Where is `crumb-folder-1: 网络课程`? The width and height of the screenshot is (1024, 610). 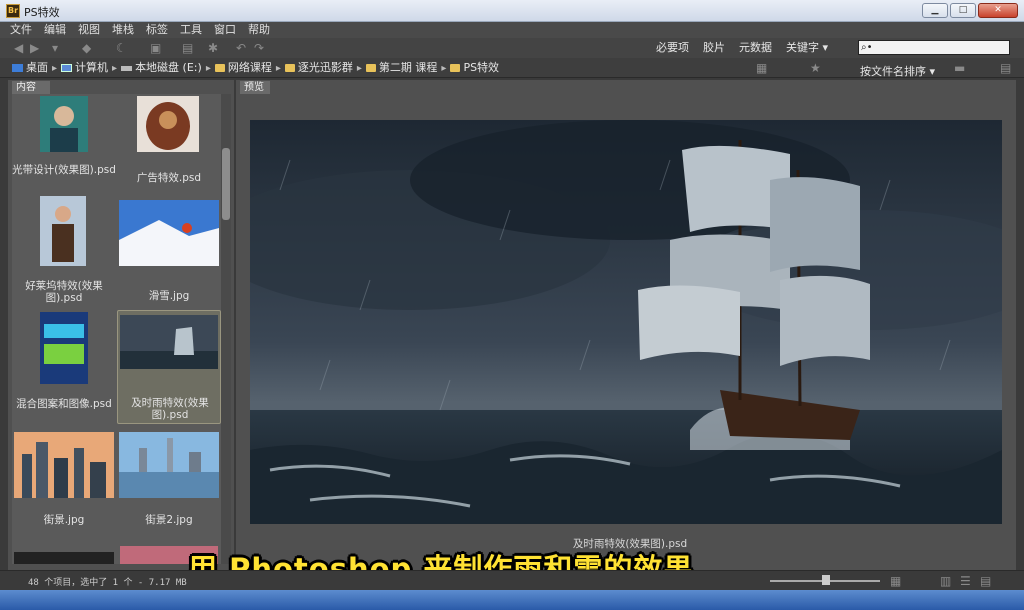
crumb-folder-1: 网络课程 is located at coordinates (243, 68).